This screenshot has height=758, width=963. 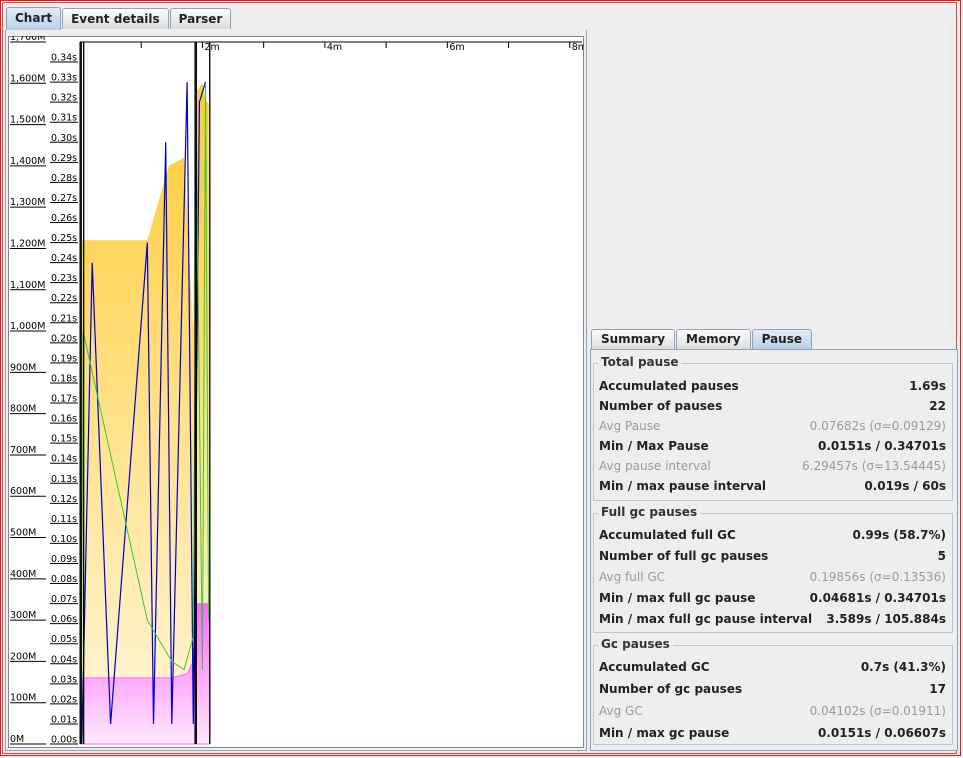 What do you see at coordinates (64, 158) in the screenshot?
I see `pause-tick-label: 0.29s` at bounding box center [64, 158].